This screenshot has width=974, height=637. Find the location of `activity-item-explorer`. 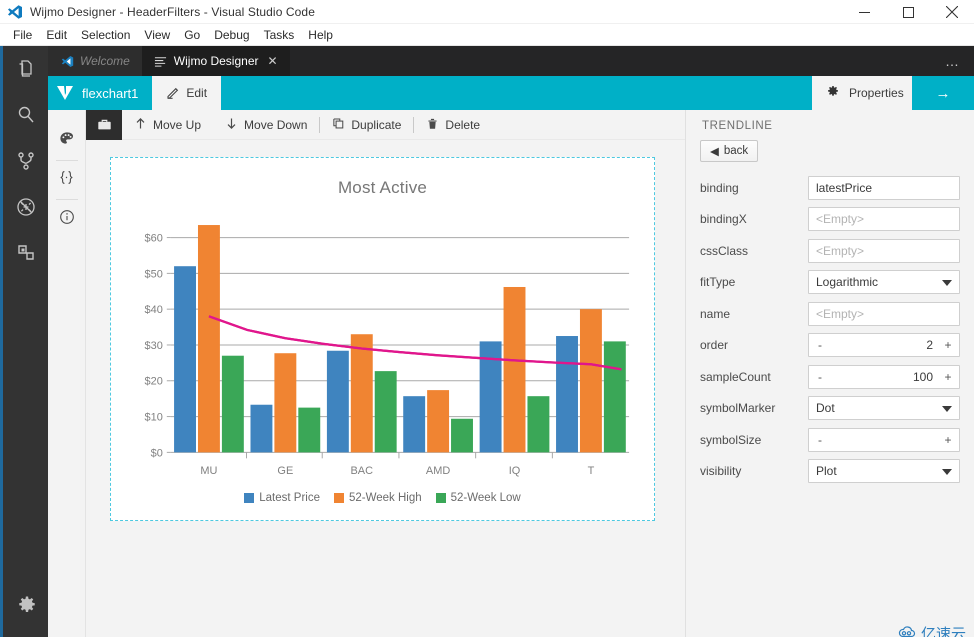

activity-item-explorer is located at coordinates (25, 69).